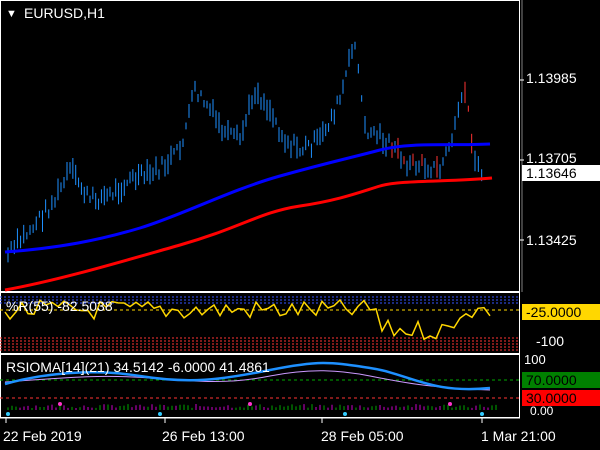  Describe the element at coordinates (550, 341) in the screenshot. I see `wpr-bottom-label: -100` at that location.